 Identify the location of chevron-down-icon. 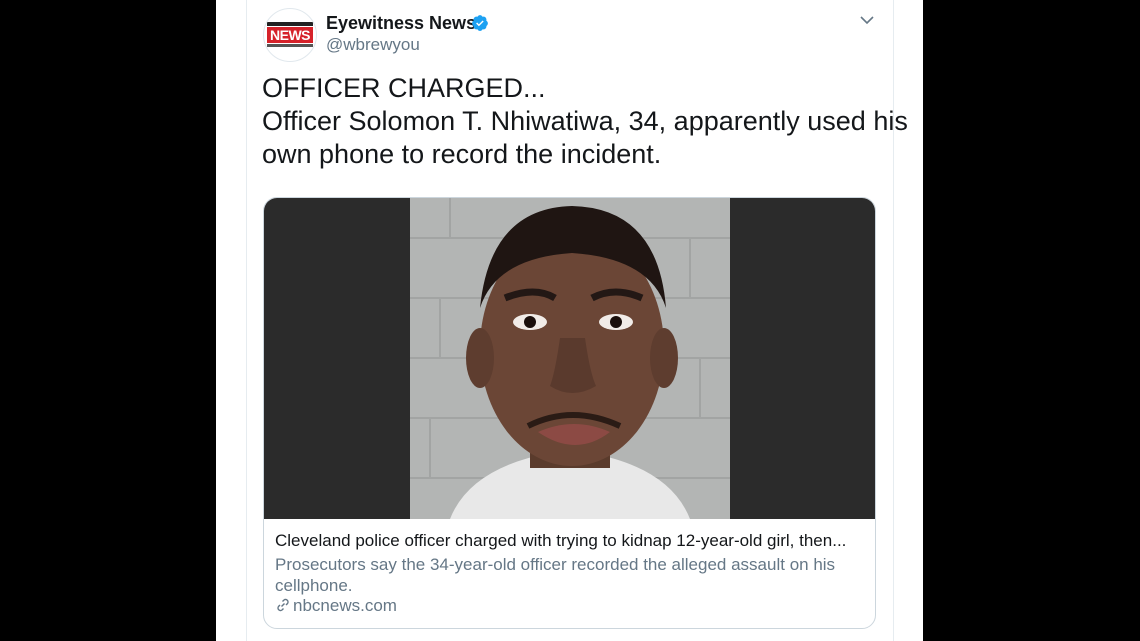
(867, 20).